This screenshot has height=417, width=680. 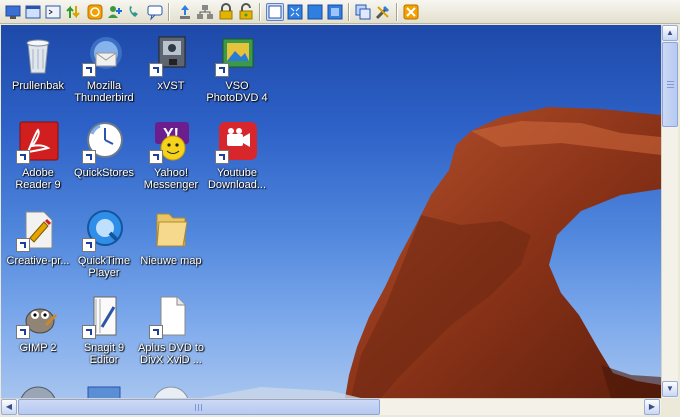 I want to click on horizontal-scrollbar: ◀ ▶, so click(x=331, y=406).